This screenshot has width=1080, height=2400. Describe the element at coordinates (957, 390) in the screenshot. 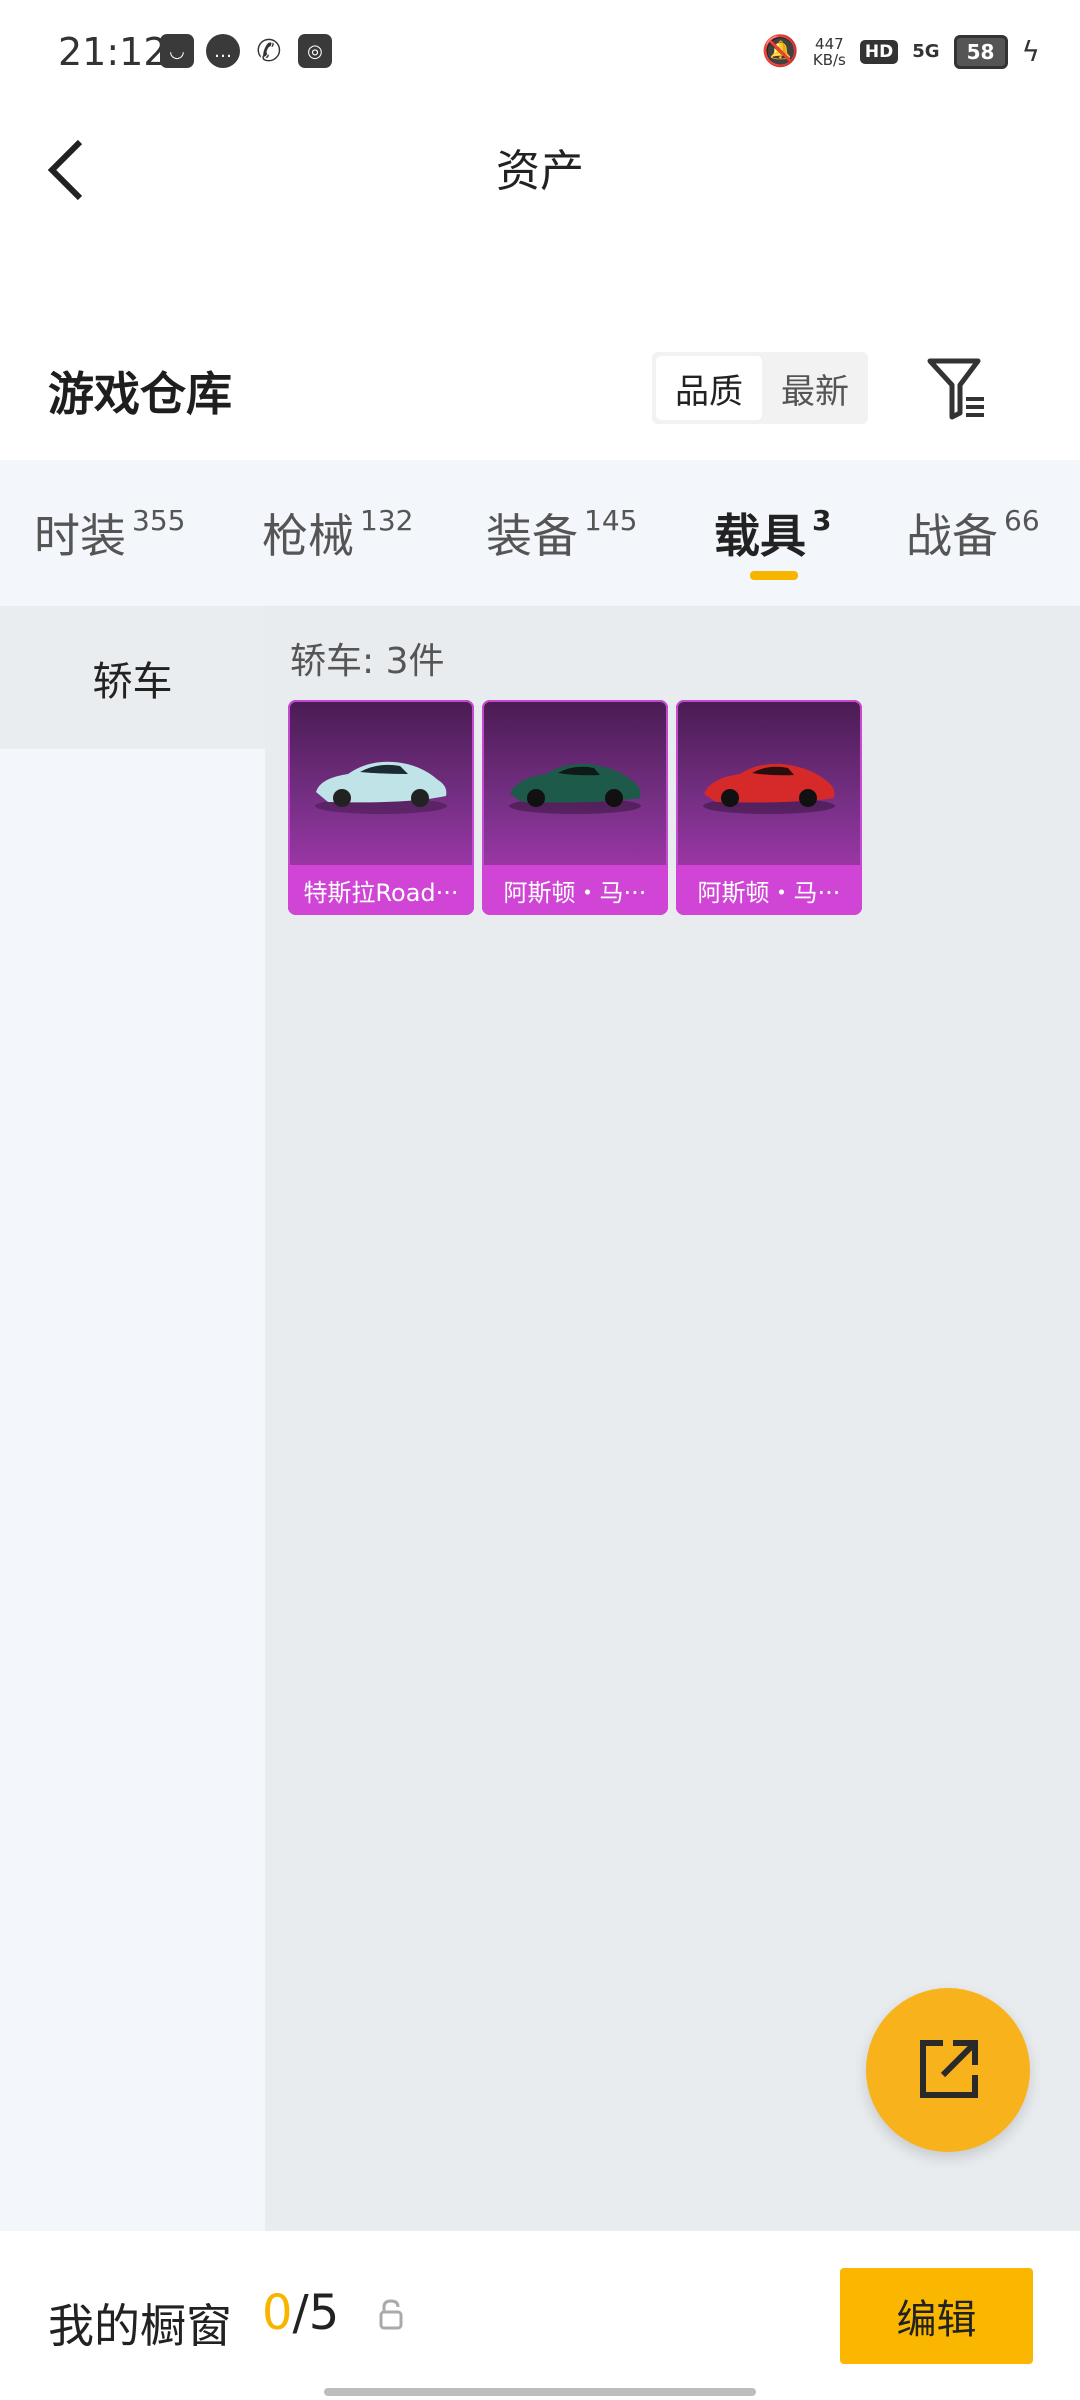

I see `filter-icon` at that location.